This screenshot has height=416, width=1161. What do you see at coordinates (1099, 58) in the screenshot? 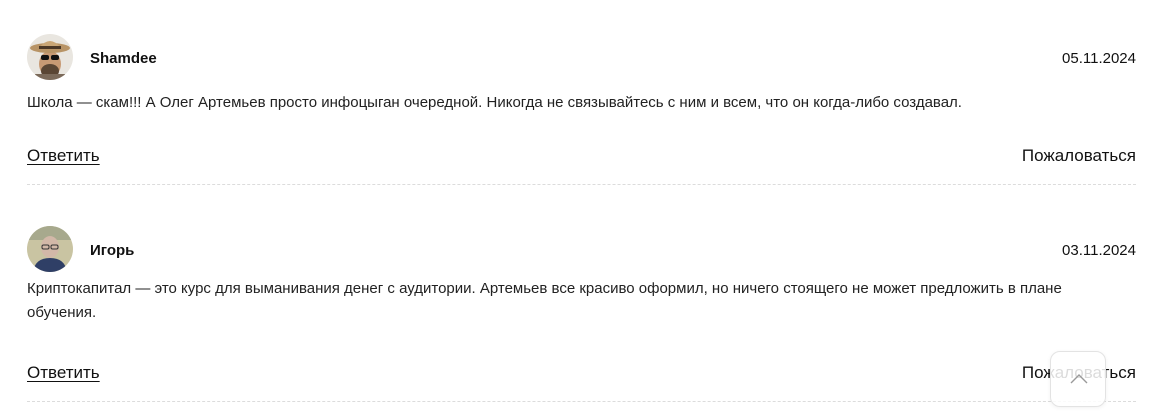
I see `comment-date: 05.11.2024` at bounding box center [1099, 58].